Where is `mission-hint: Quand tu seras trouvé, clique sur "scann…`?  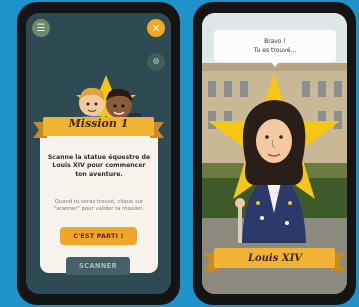 mission-hint: Quand tu seras trouvé, clique sur "scann… is located at coordinates (99, 206).